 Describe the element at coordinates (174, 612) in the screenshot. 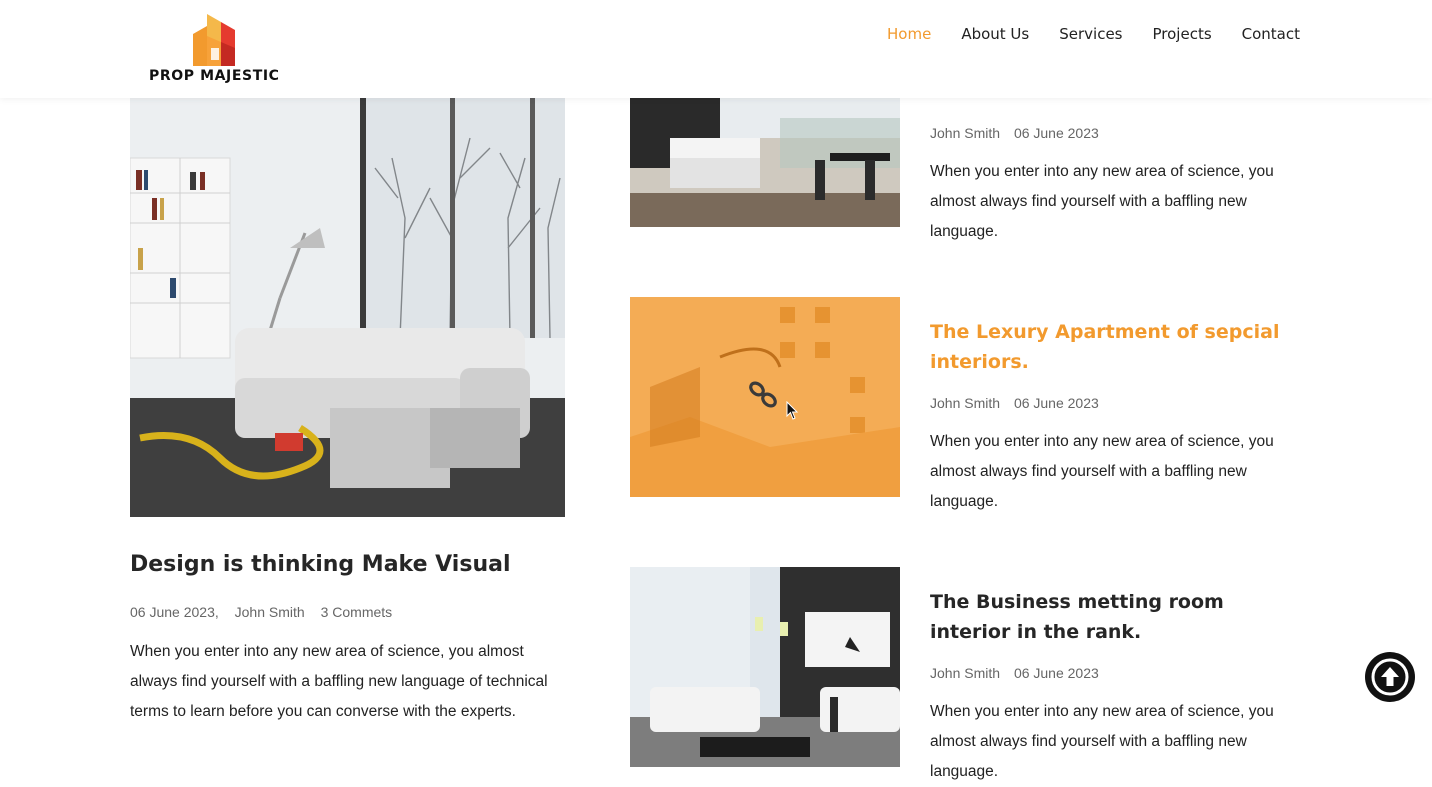

I see `post-date: 06 June 2023,` at that location.